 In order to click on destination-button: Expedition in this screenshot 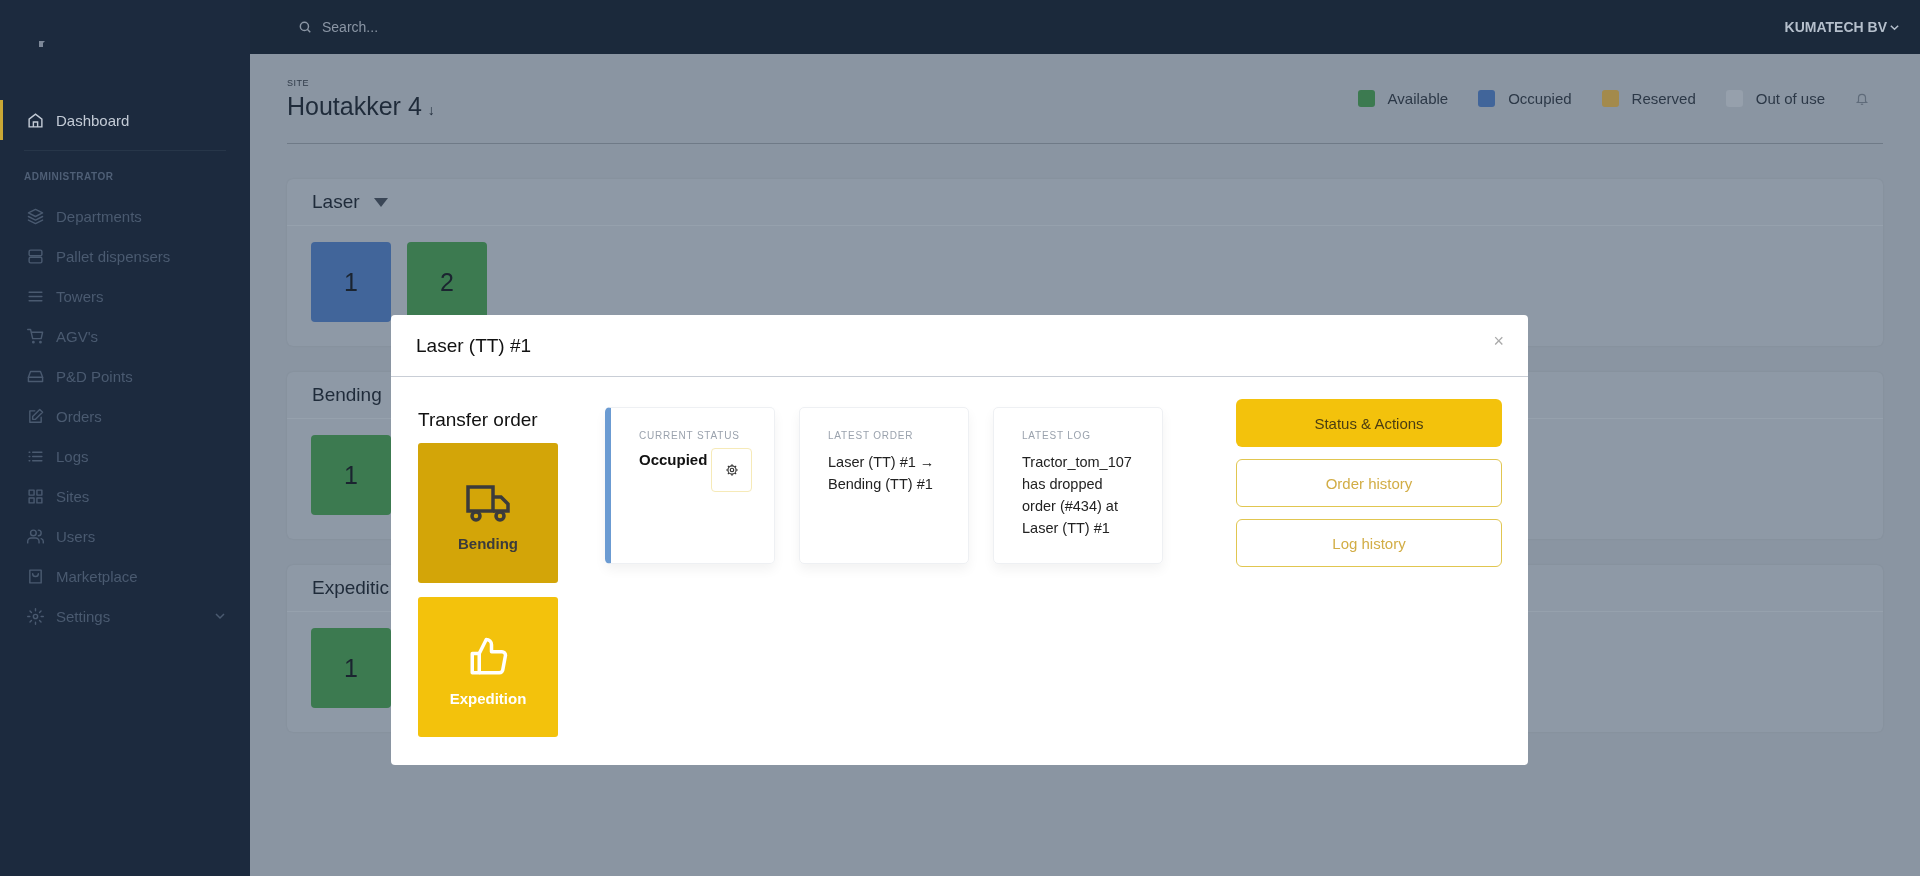, I will do `click(488, 667)`.